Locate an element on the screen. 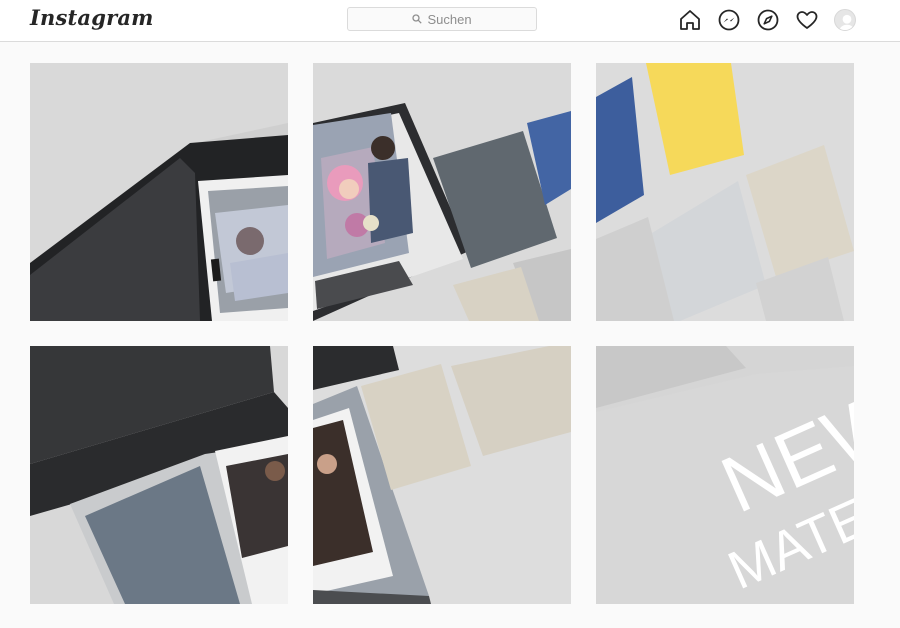 The height and width of the screenshot is (628, 900). top-navigation-bar: Instagram Suchen is located at coordinates (450, 21).